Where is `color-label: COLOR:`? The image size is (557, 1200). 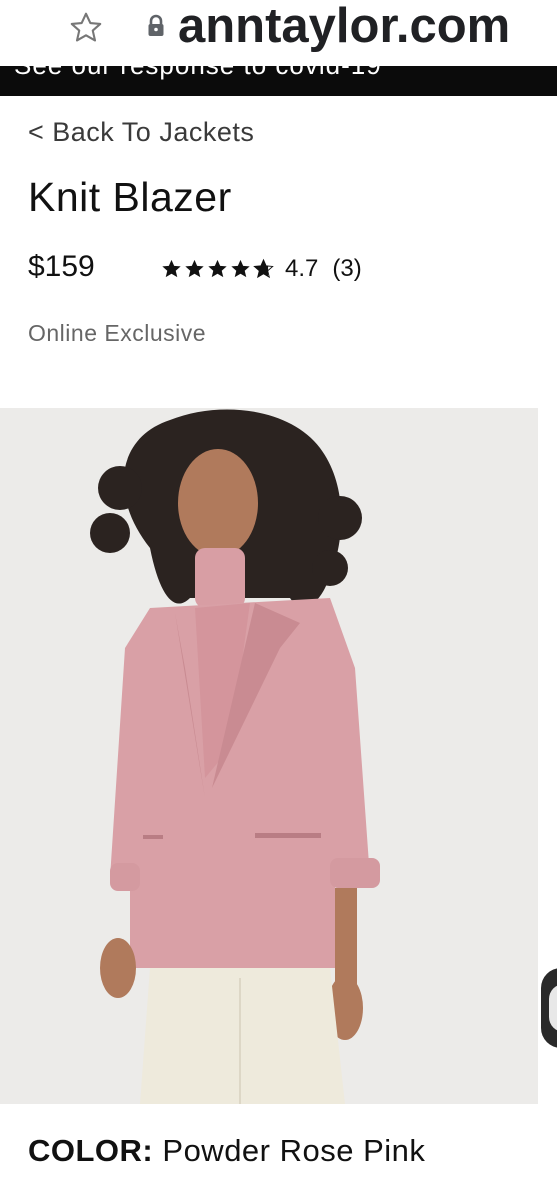 color-label: COLOR: is located at coordinates (91, 1150).